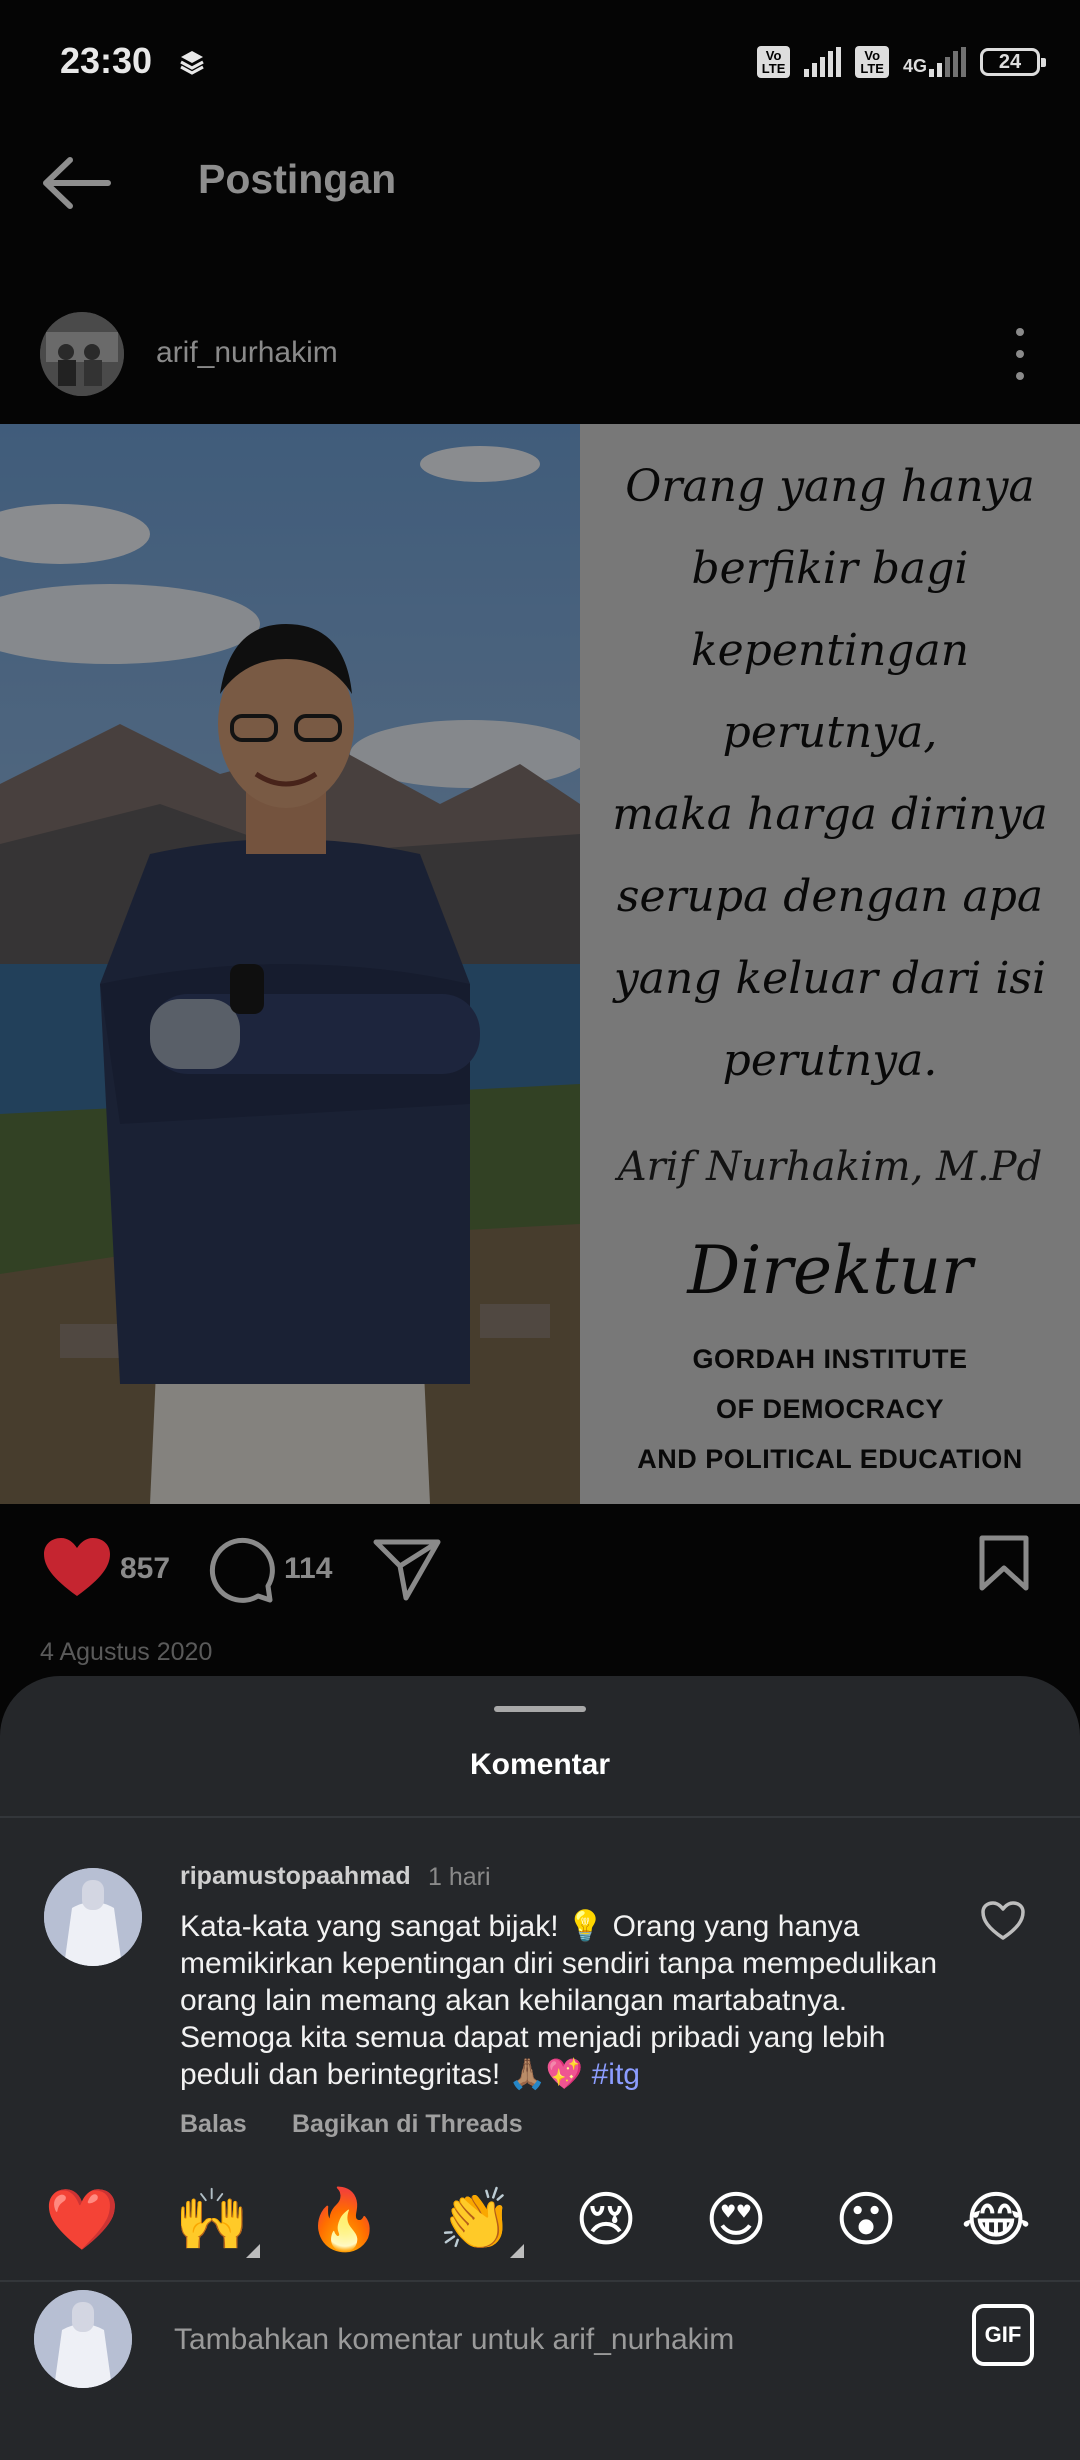  I want to click on drag-handle, so click(540, 1709).